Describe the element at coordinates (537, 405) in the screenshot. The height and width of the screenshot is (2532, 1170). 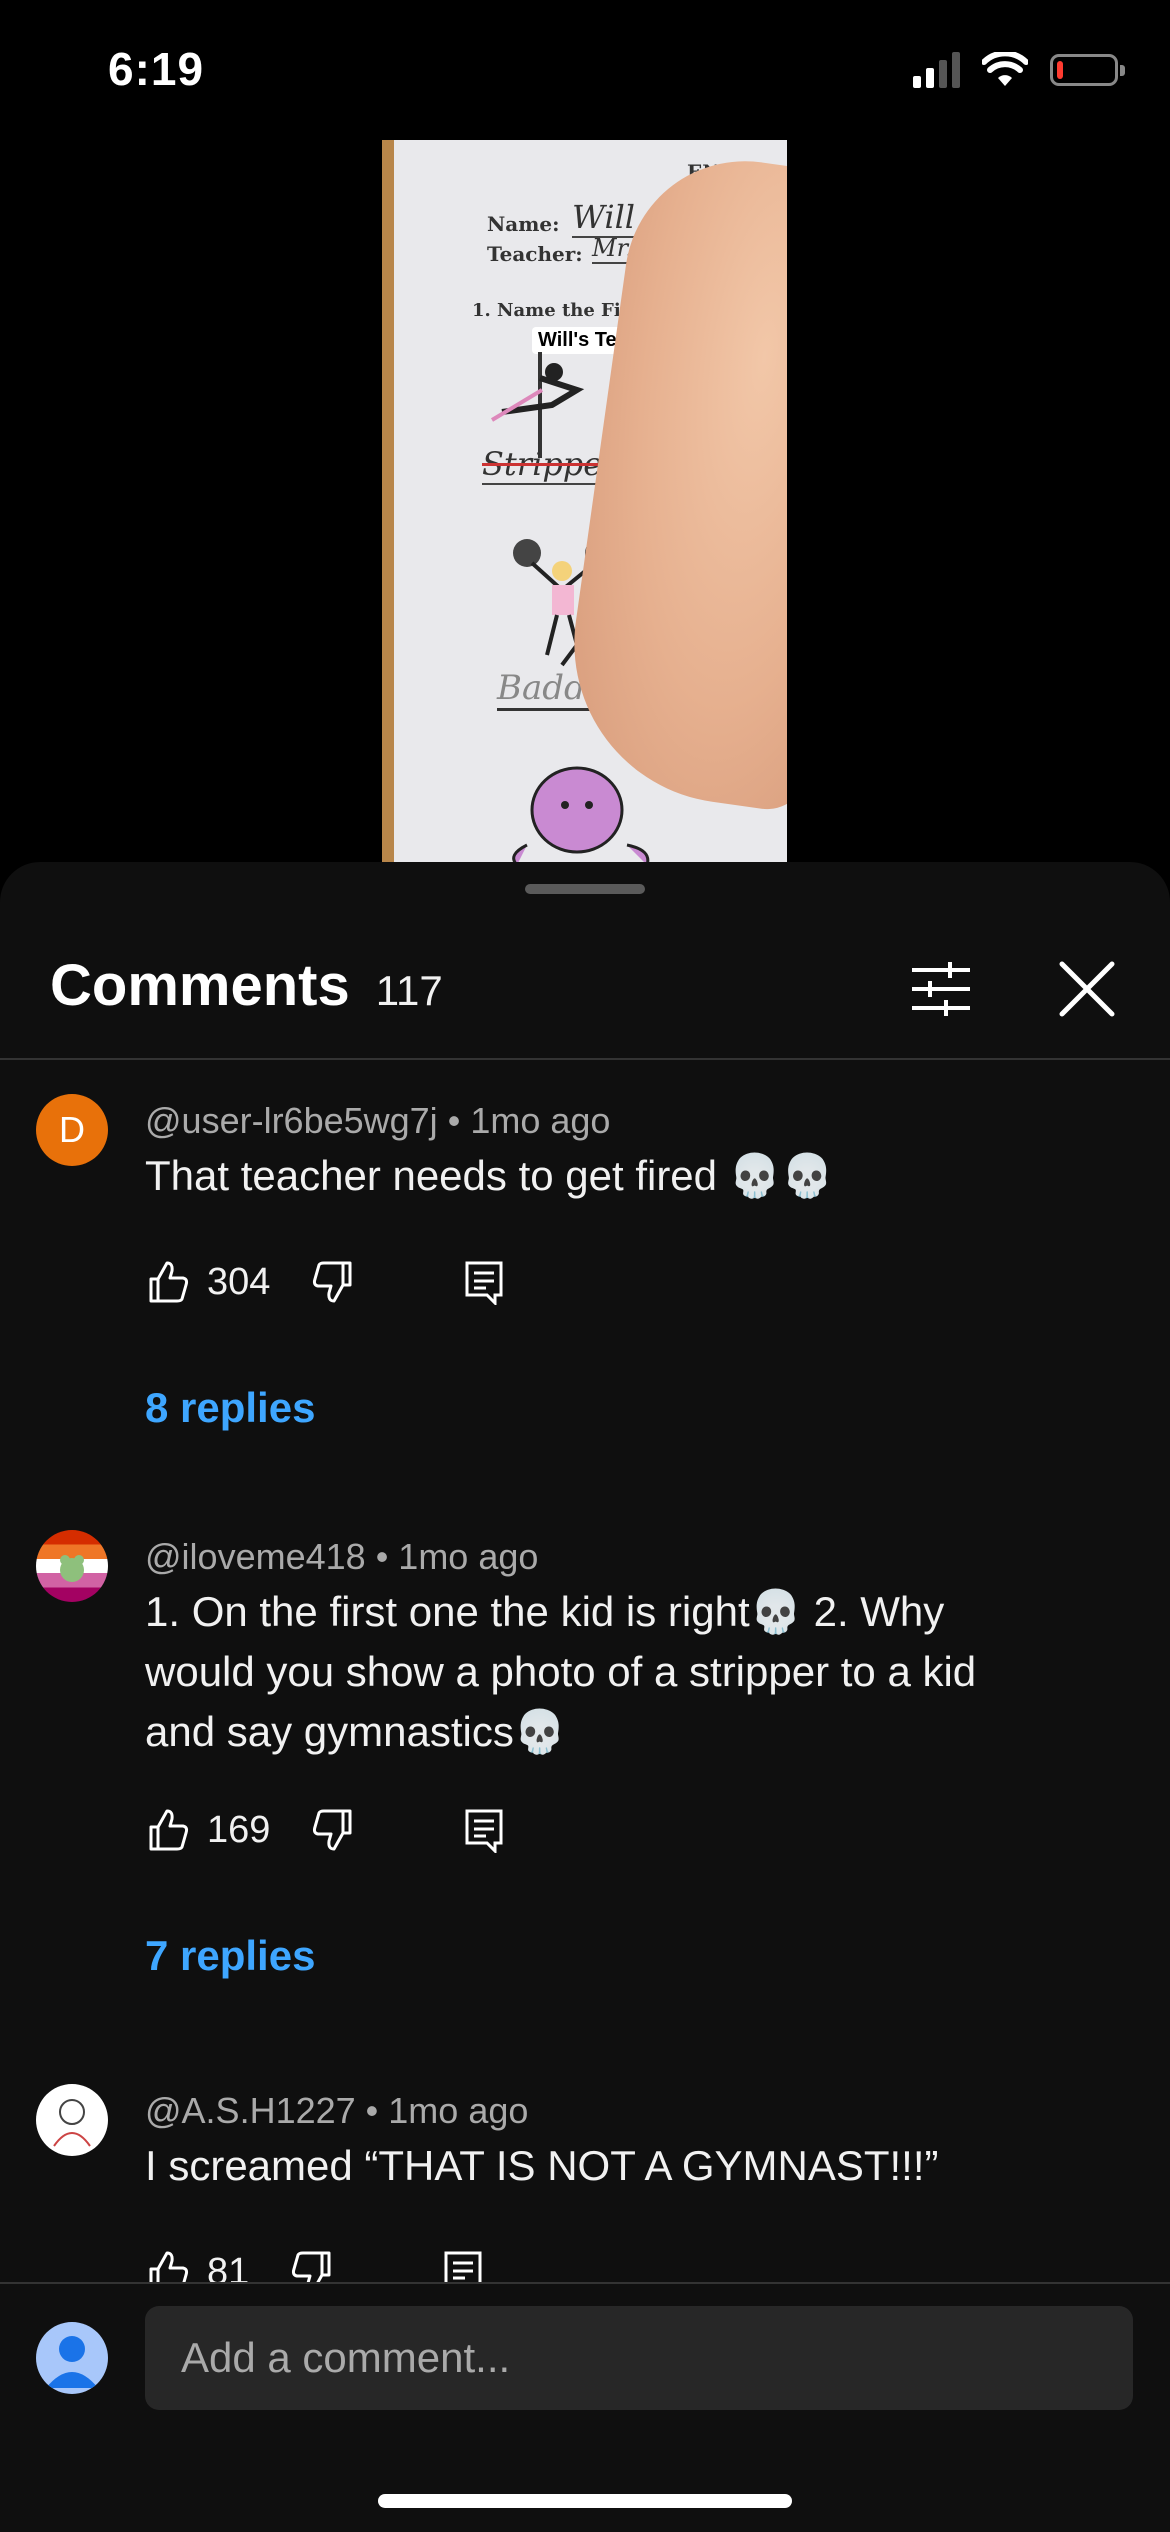
I see `pole-dancer-drawing` at that location.